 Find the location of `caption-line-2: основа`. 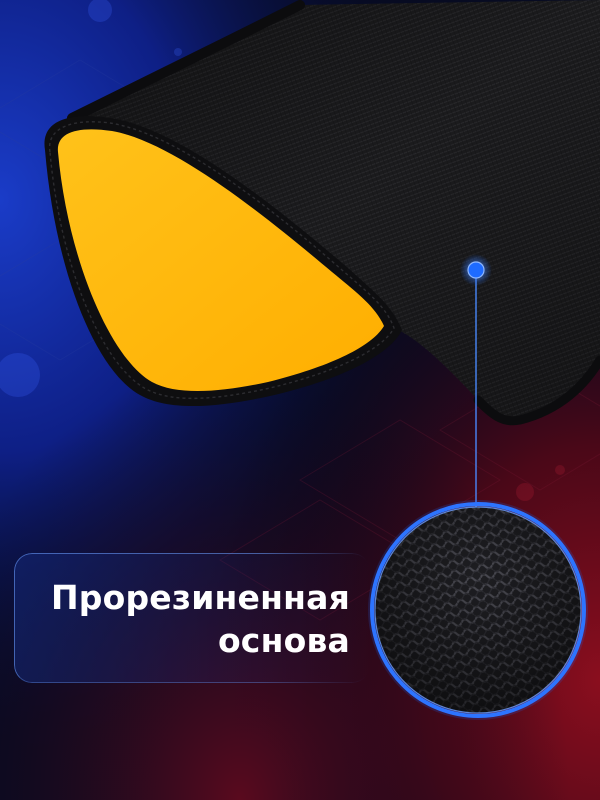

caption-line-2: основа is located at coordinates (283, 640).